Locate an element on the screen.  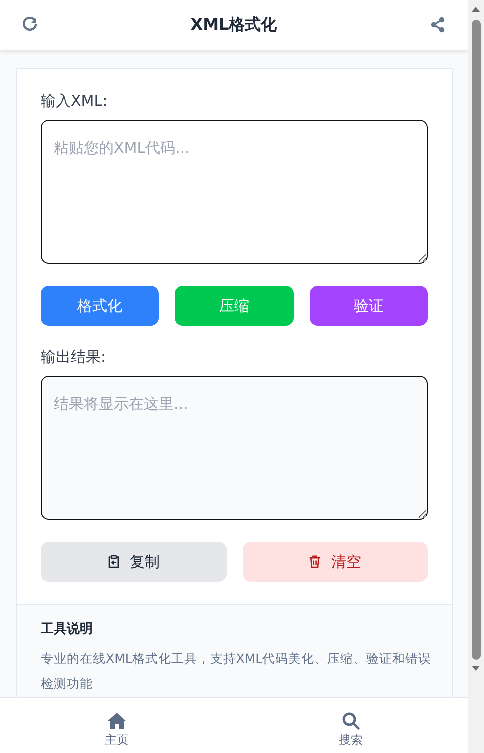
trash-icon is located at coordinates (315, 562).